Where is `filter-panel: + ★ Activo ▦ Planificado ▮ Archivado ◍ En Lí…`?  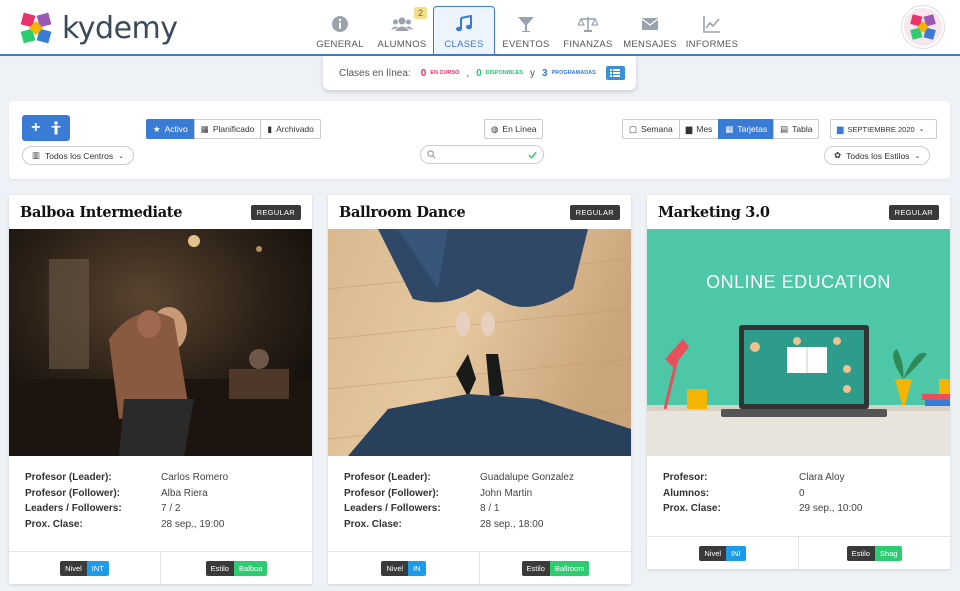 filter-panel: + ★ Activo ▦ Planificado ▮ Archivado ◍ En Lí… is located at coordinates (479, 140).